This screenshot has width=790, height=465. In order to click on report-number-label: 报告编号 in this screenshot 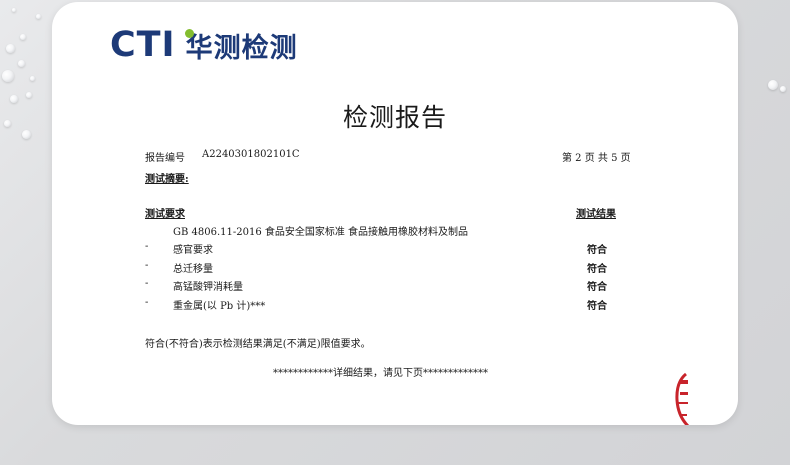, I will do `click(165, 158)`.